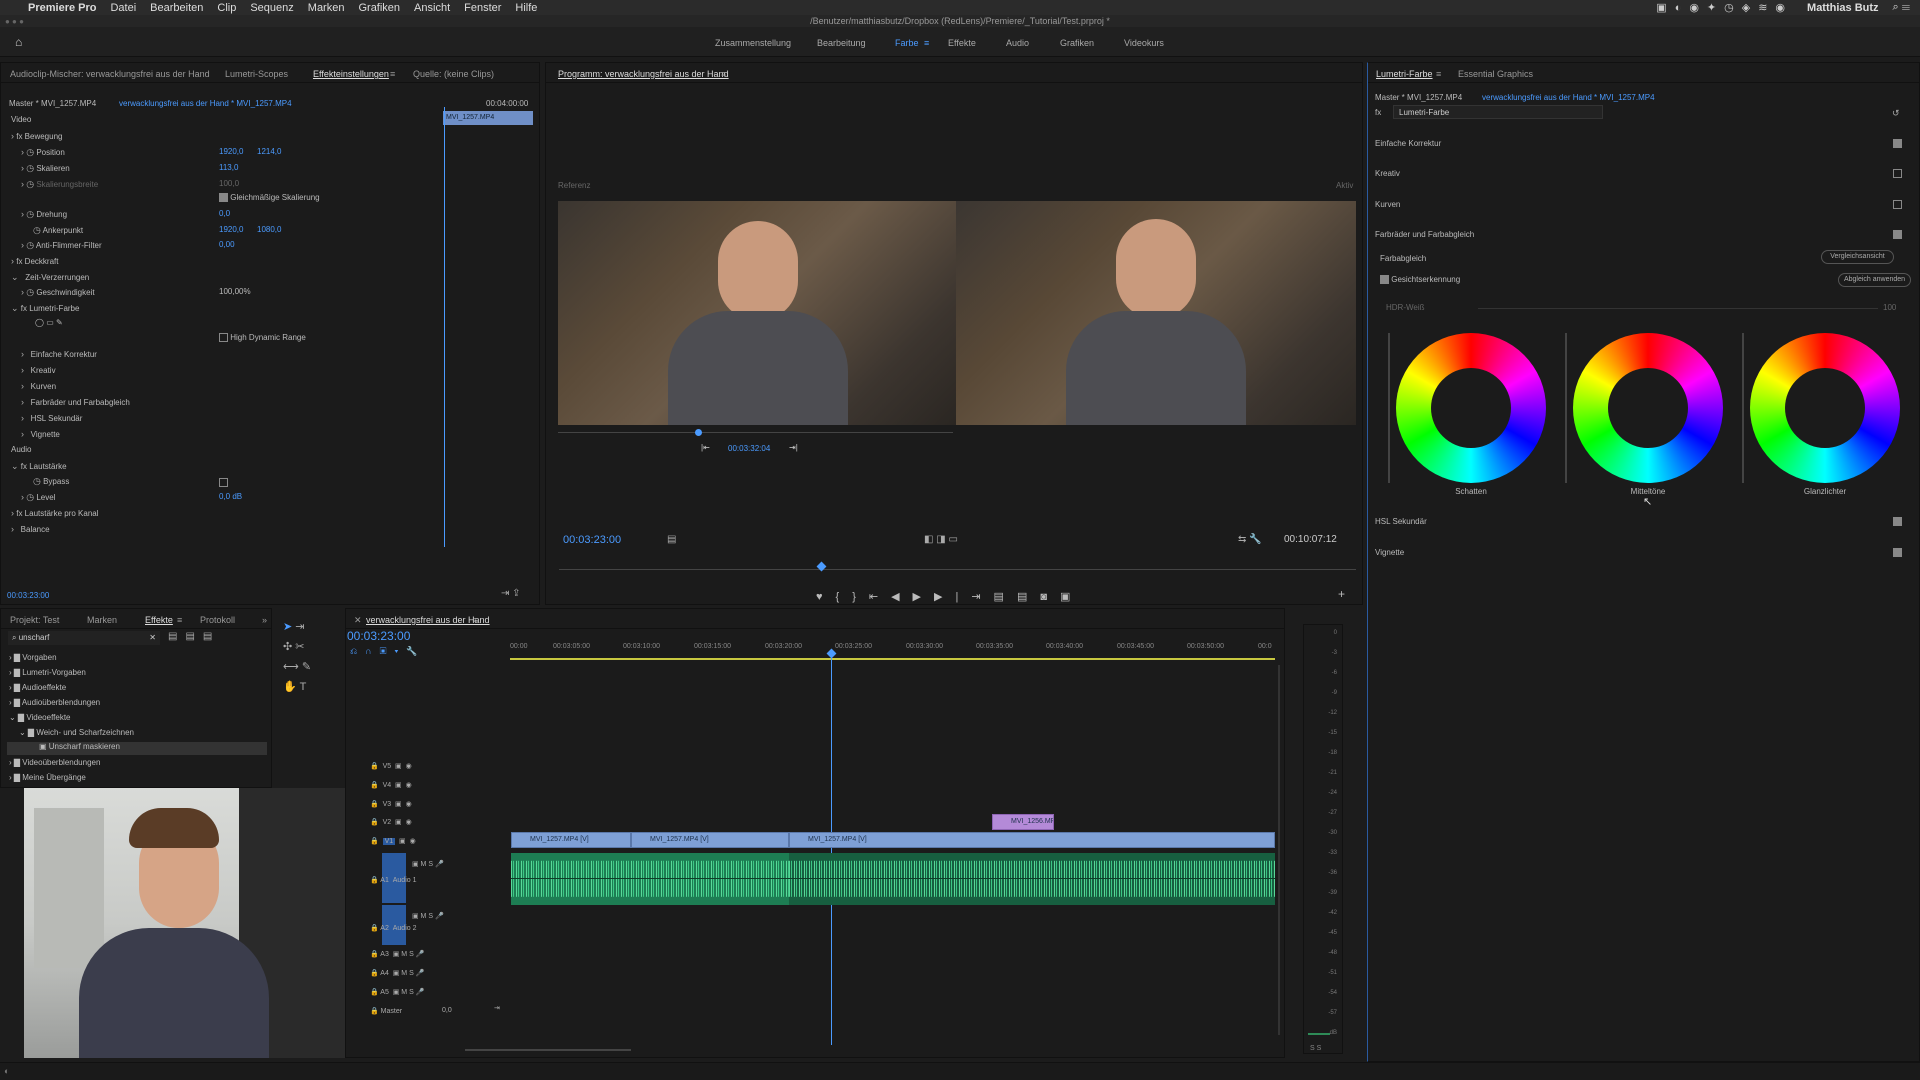 This screenshot has width=1920, height=1080. What do you see at coordinates (1498, 112) in the screenshot?
I see `lumetri-fx-select: Lumetri-Farbe` at bounding box center [1498, 112].